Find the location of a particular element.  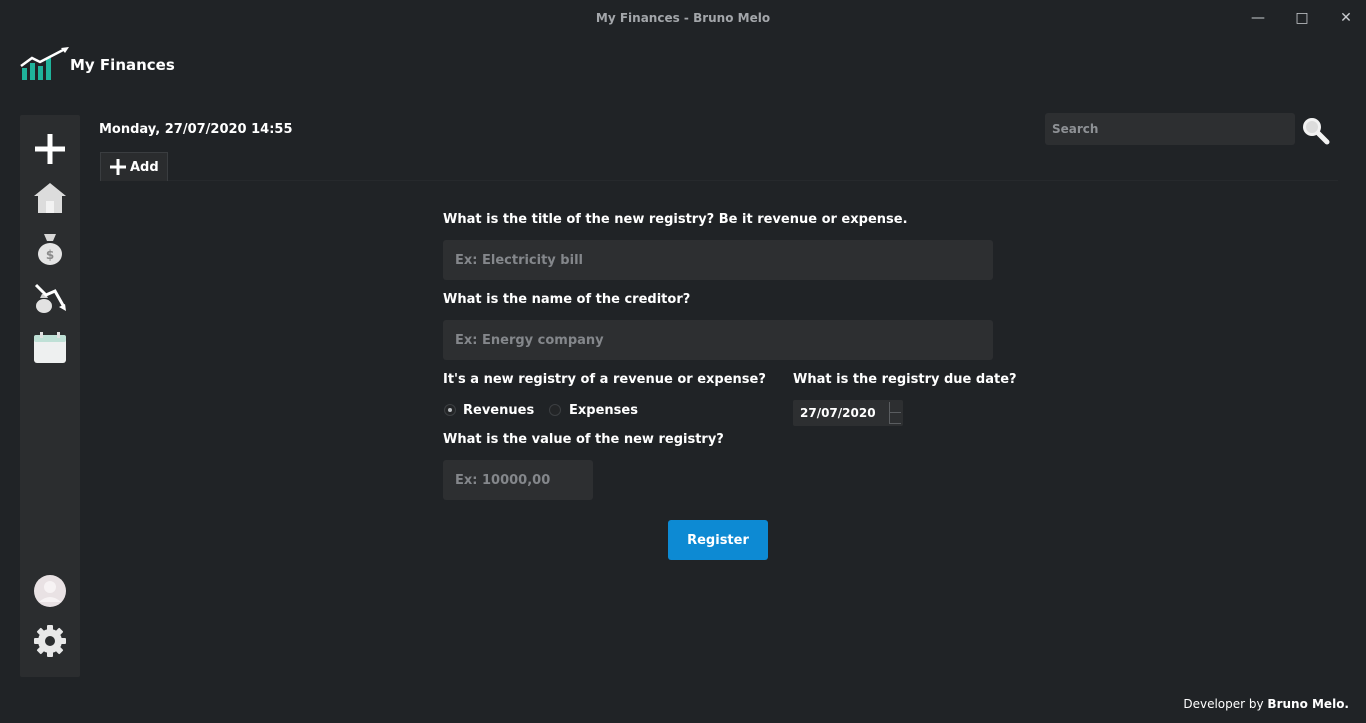

value-input is located at coordinates (518, 480).